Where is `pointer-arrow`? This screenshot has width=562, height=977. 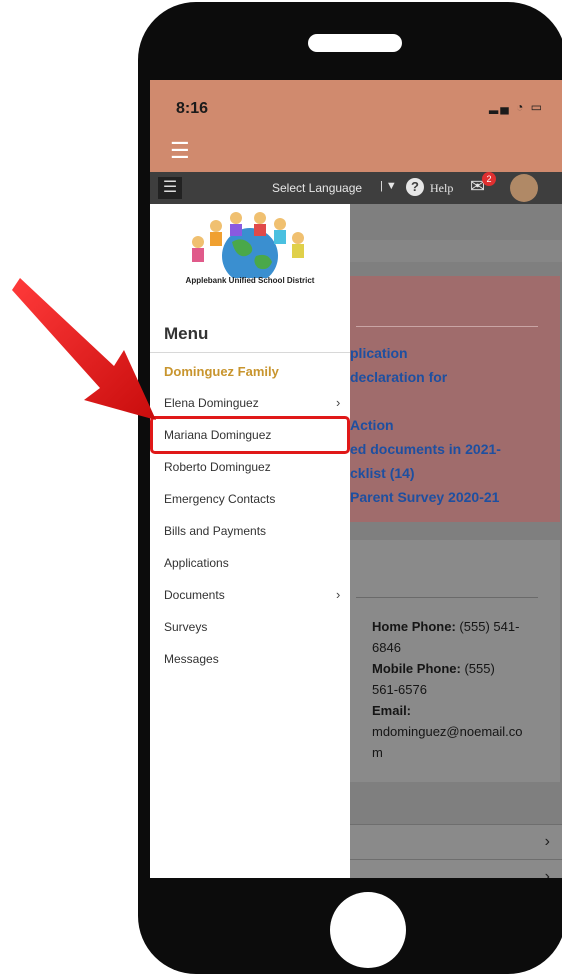
pointer-arrow is located at coordinates (84, 349).